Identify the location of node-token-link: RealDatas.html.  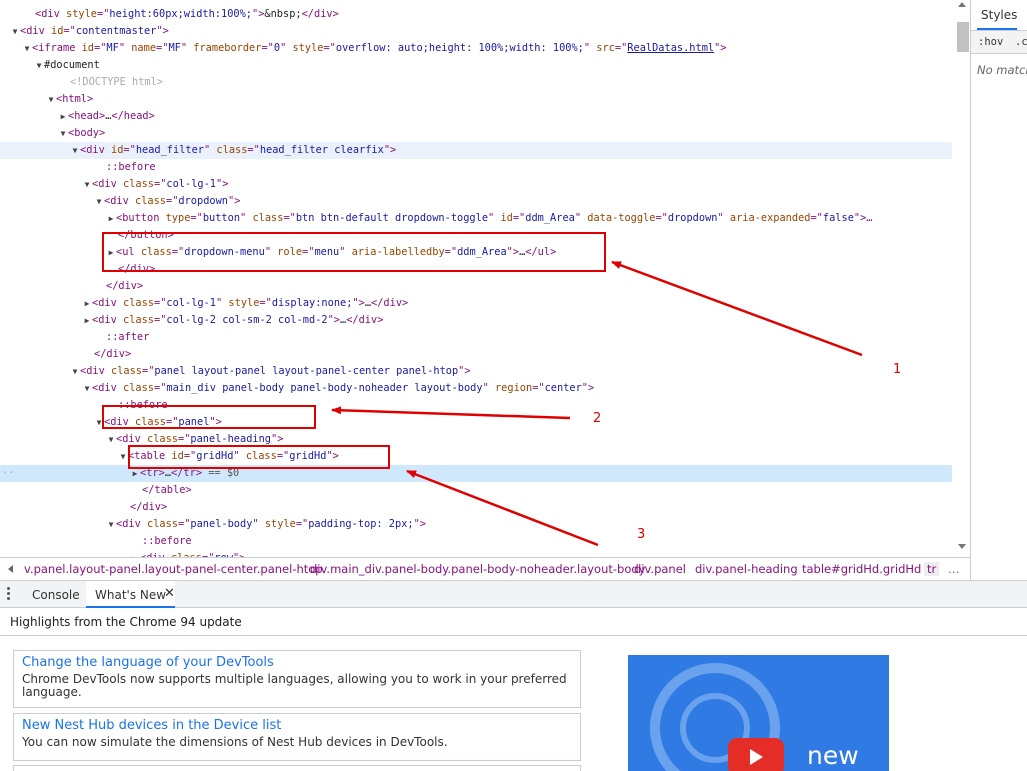
(670, 48).